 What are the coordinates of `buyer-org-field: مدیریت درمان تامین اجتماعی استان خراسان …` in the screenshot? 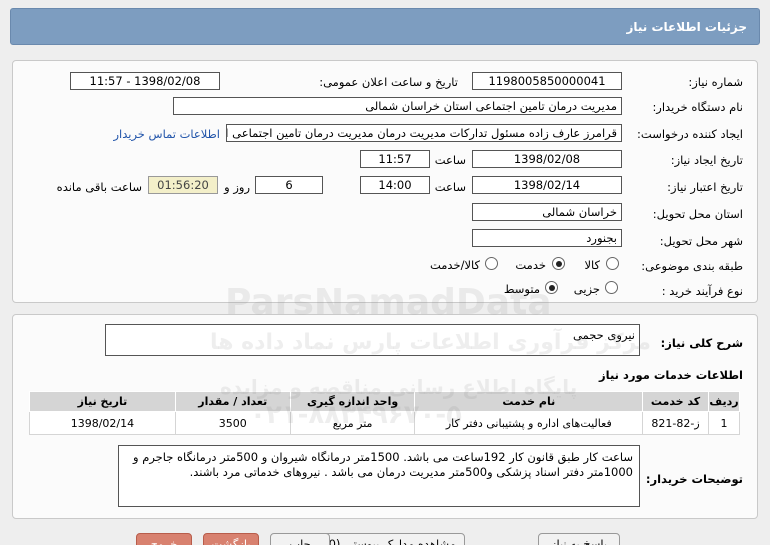 It's located at (397, 106).